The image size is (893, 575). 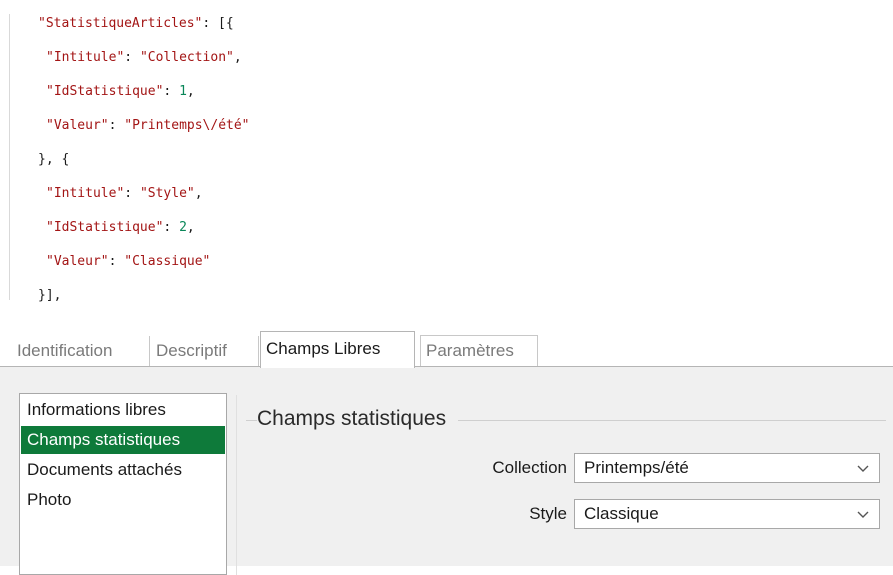 What do you see at coordinates (9, 157) in the screenshot?
I see `code-gutter-line` at bounding box center [9, 157].